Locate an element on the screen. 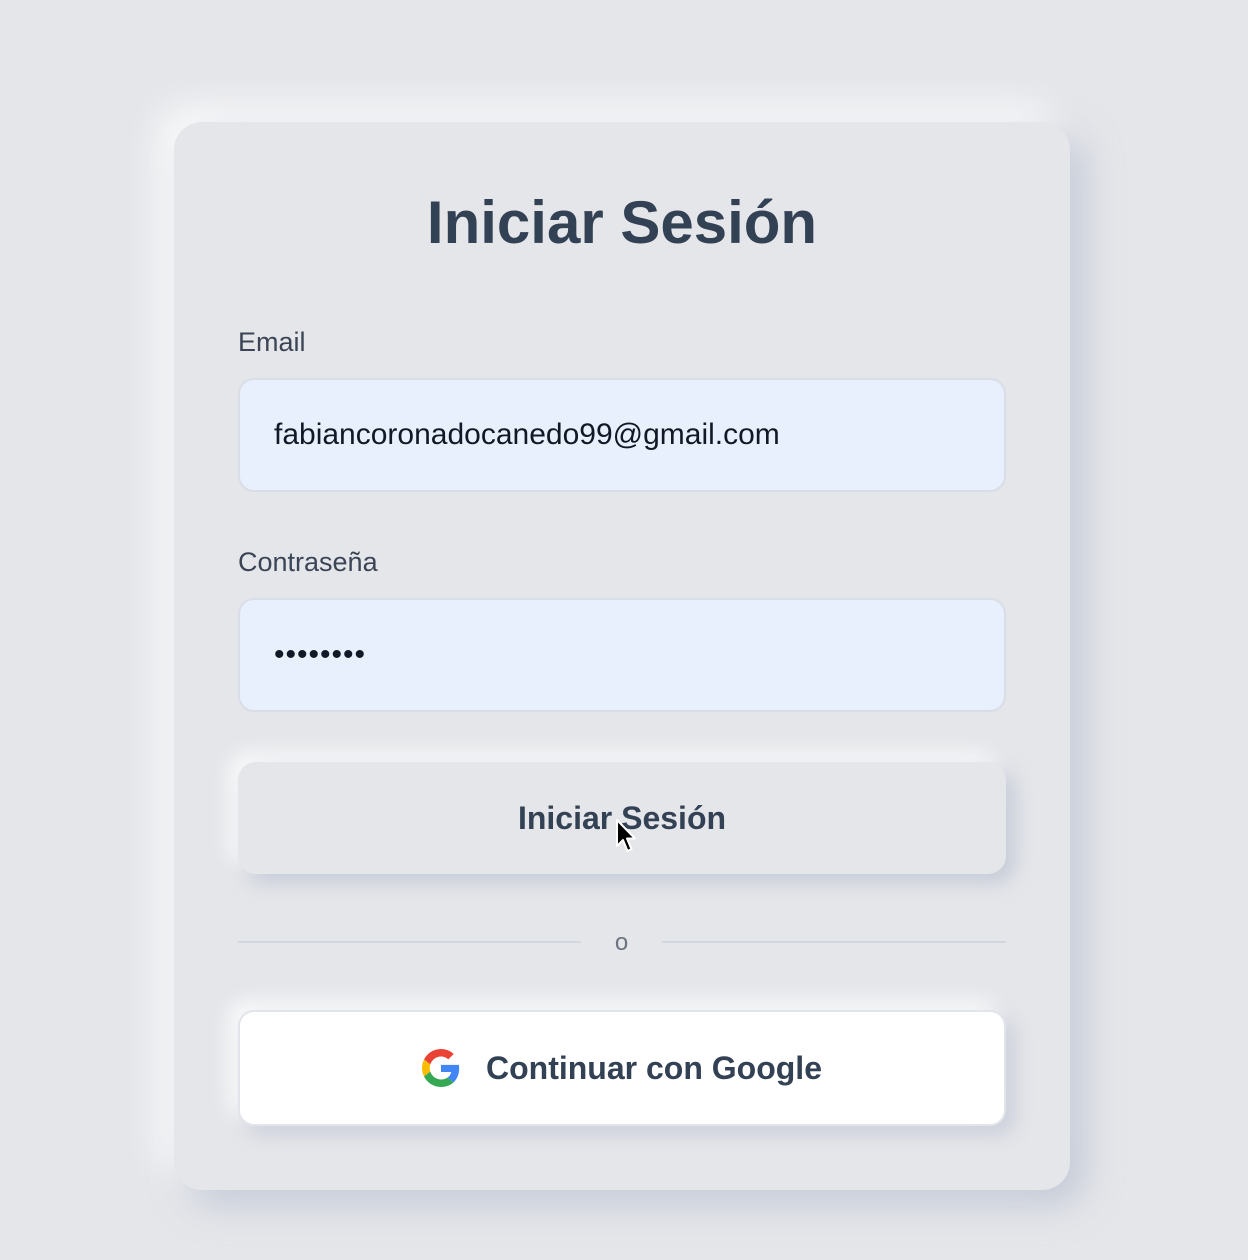 This screenshot has width=1248, height=1260. divider-line-right is located at coordinates (834, 942).